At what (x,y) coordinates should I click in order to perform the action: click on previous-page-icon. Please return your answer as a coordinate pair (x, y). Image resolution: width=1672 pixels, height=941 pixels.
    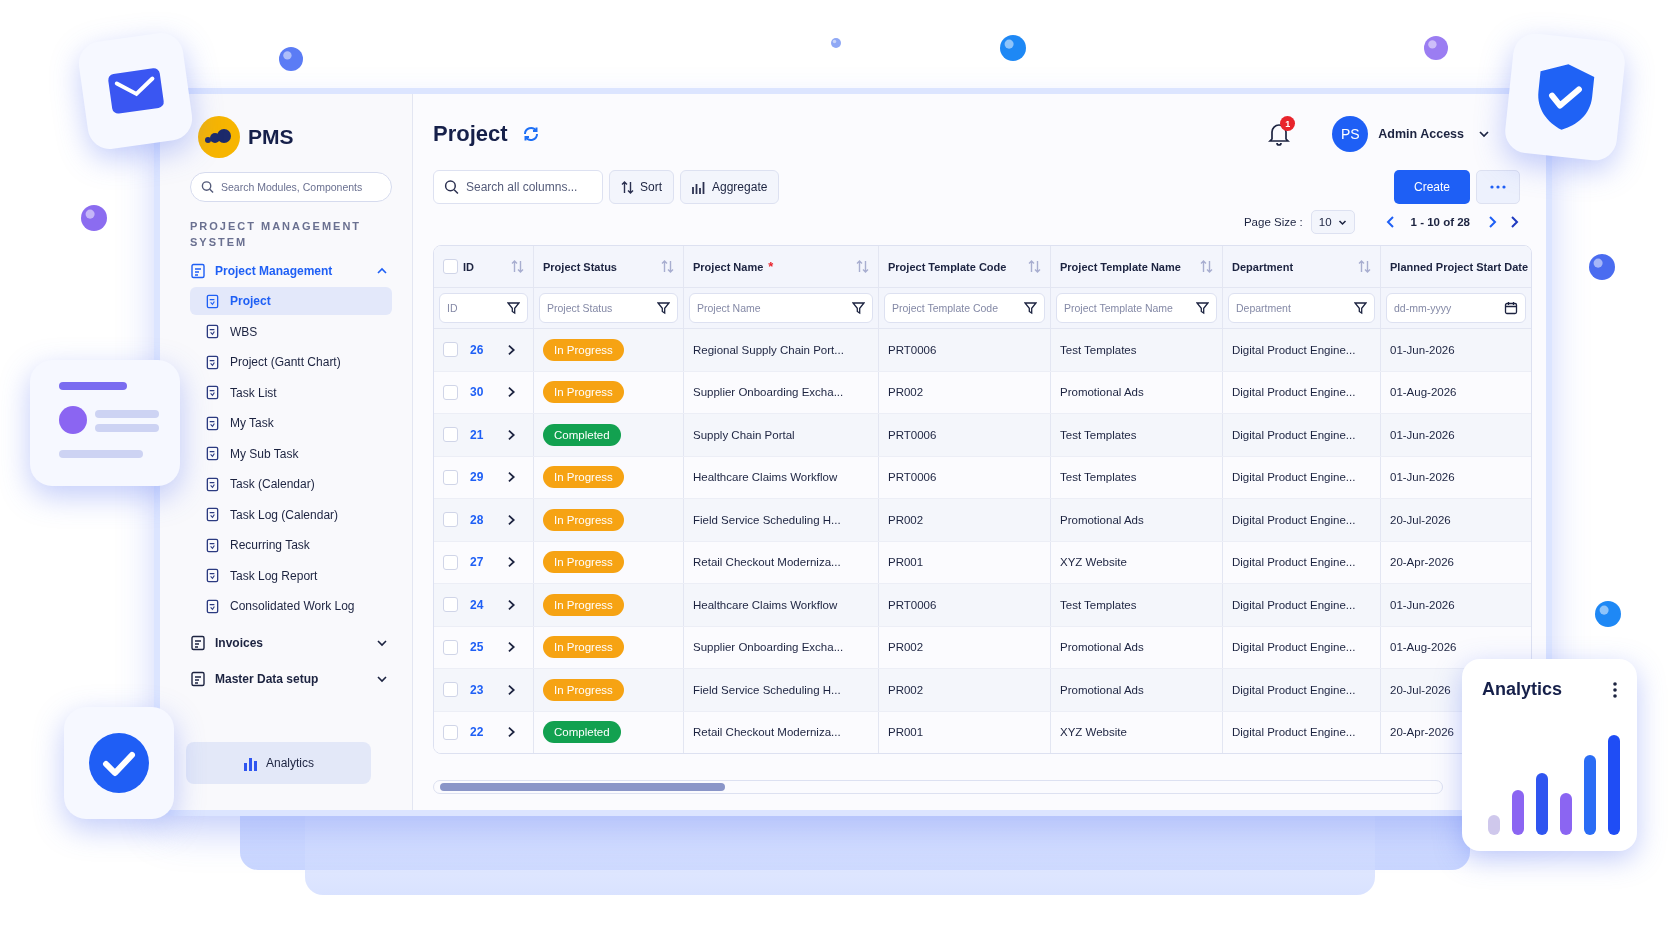
    Looking at the image, I should click on (1390, 222).